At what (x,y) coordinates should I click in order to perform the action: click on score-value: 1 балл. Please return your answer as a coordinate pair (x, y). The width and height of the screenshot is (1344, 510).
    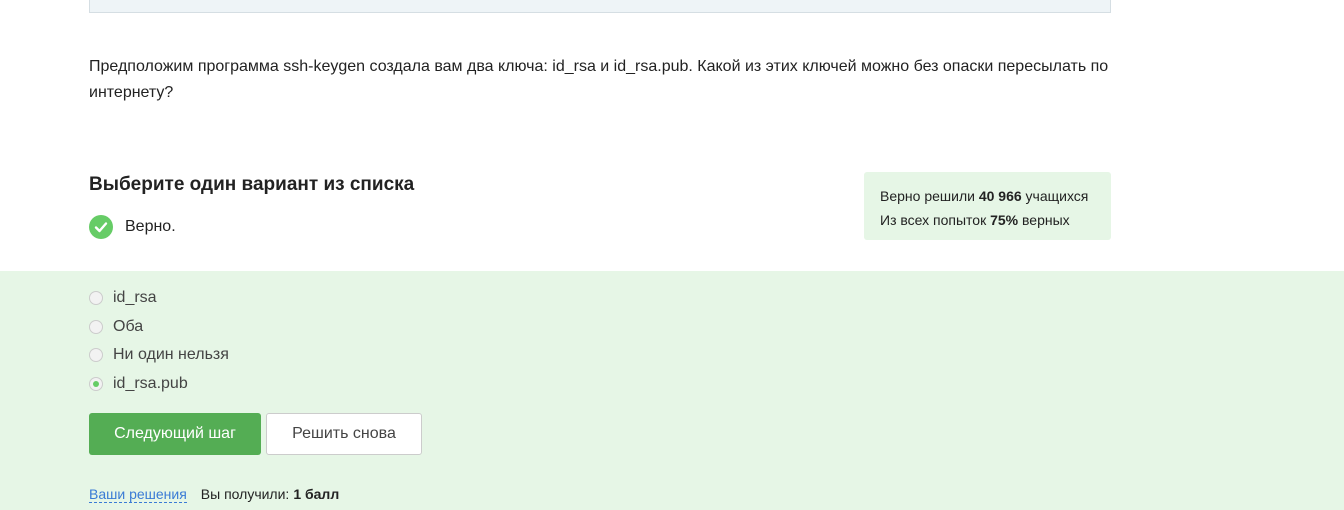
    Looking at the image, I should click on (316, 494).